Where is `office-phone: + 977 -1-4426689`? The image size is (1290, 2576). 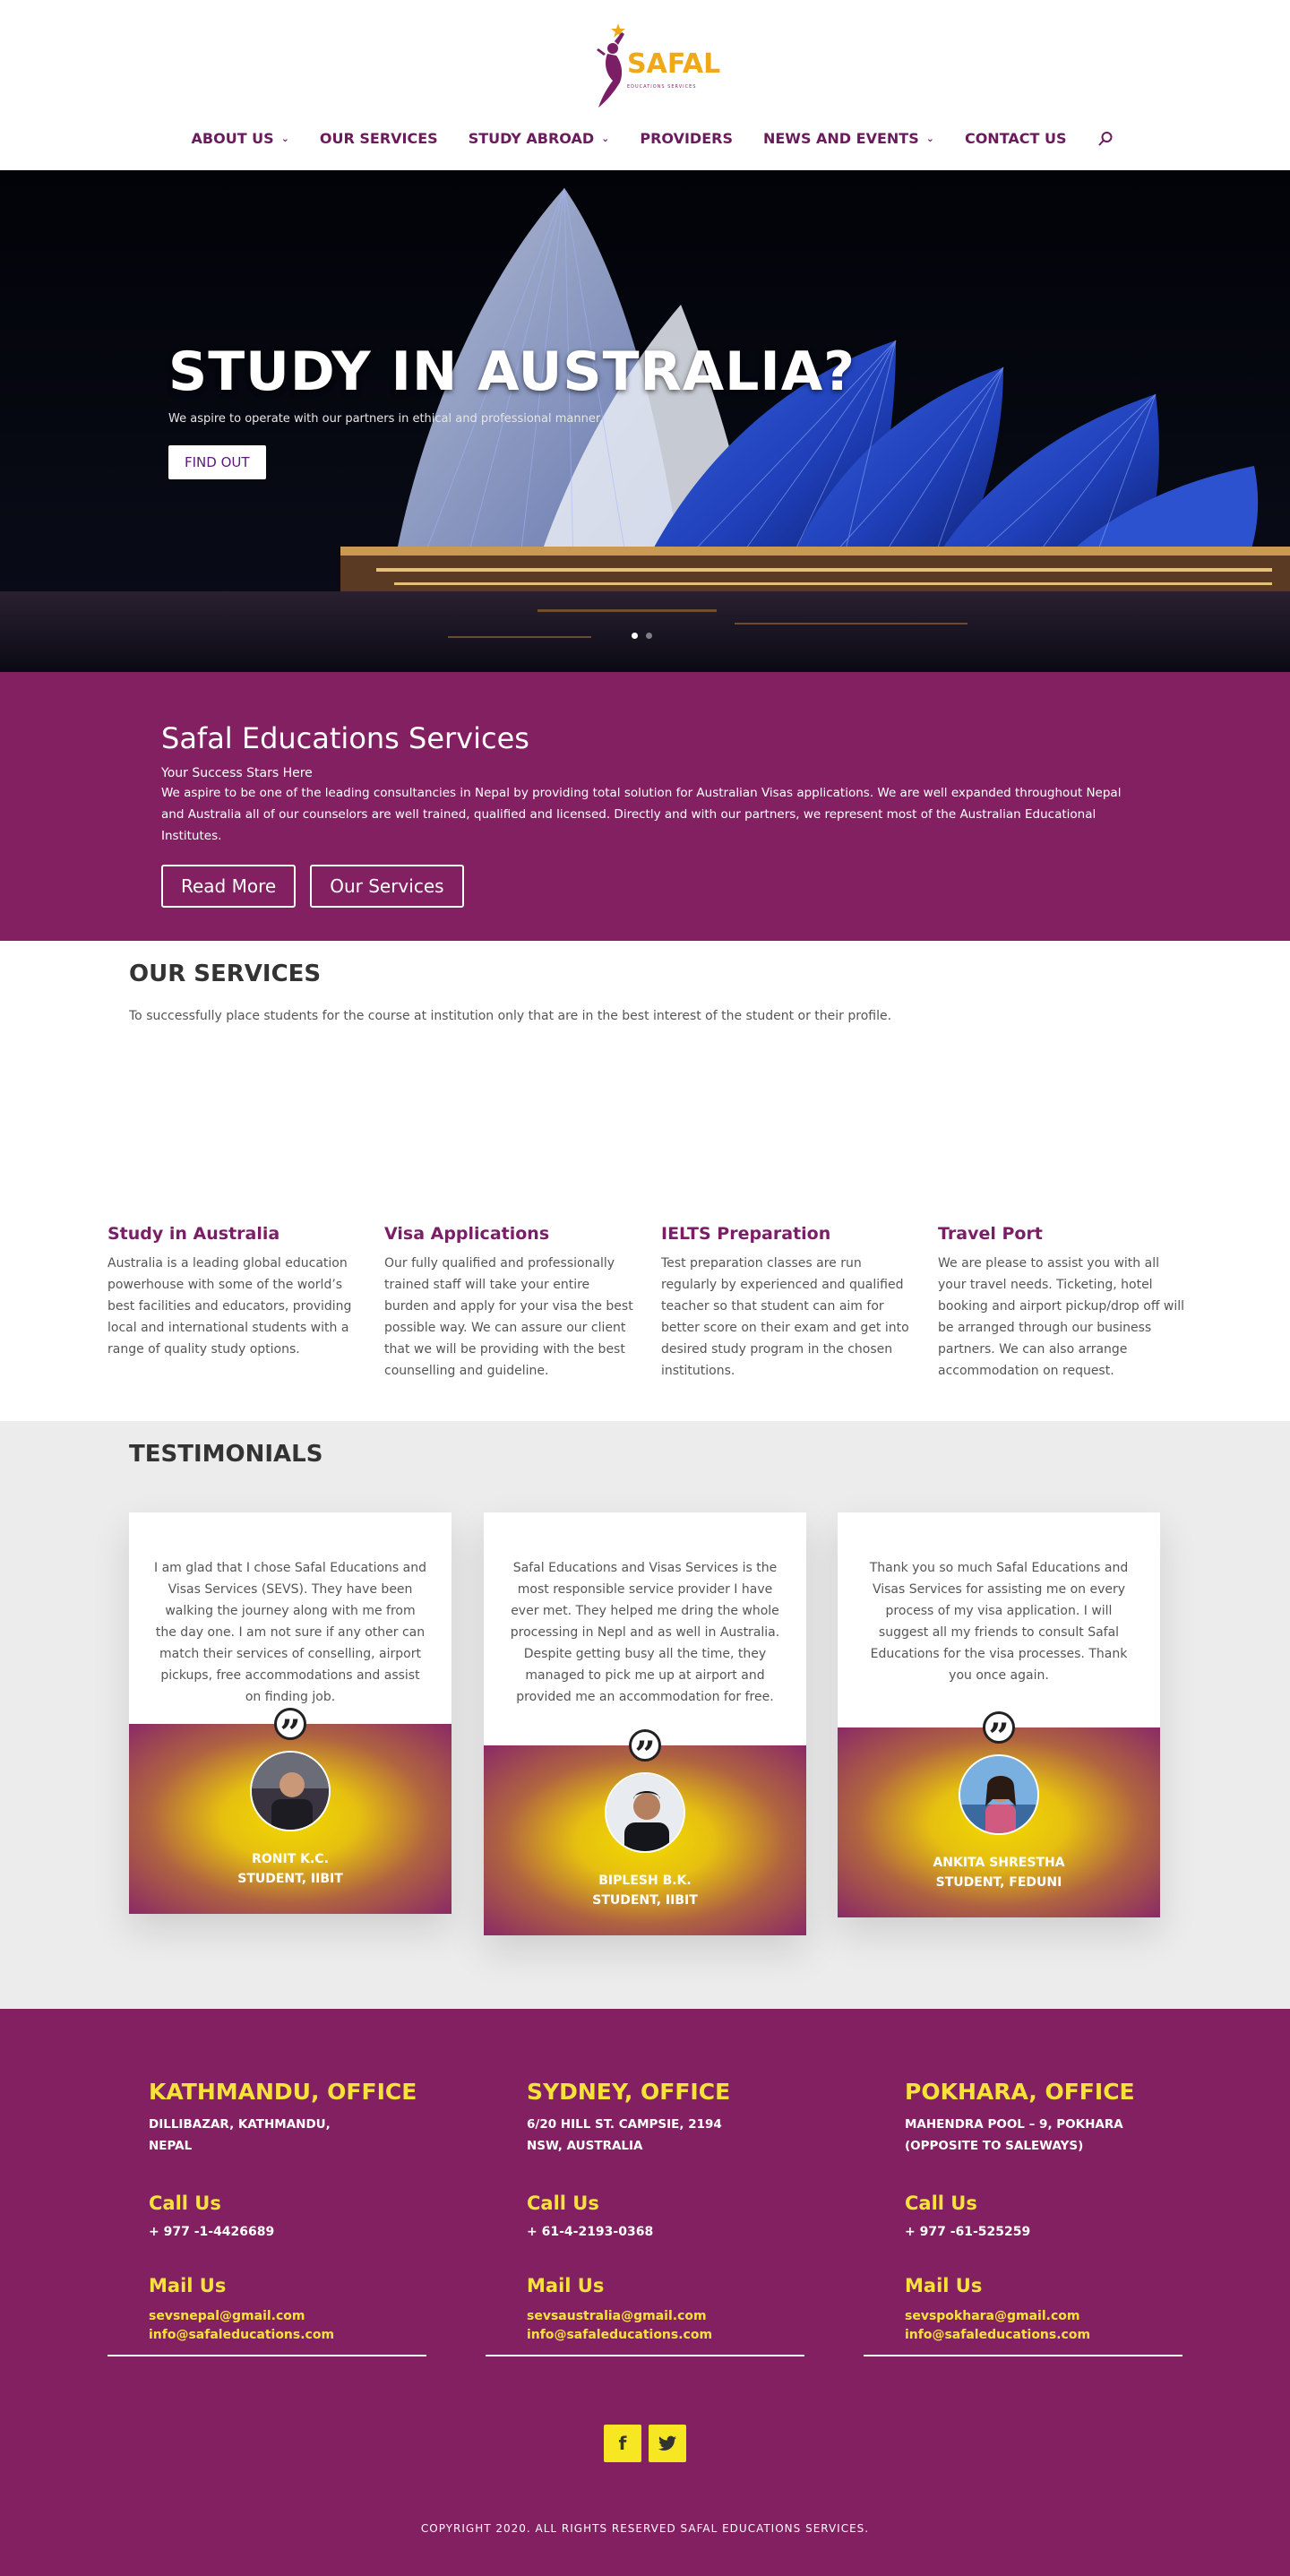 office-phone: + 977 -1-4426689 is located at coordinates (319, 2232).